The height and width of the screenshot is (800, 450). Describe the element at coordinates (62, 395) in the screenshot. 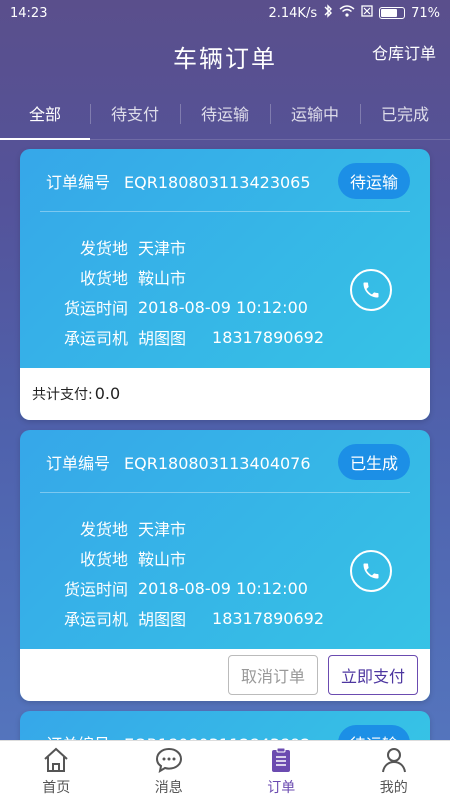

I see `total-paid-label: 共计支付:` at that location.